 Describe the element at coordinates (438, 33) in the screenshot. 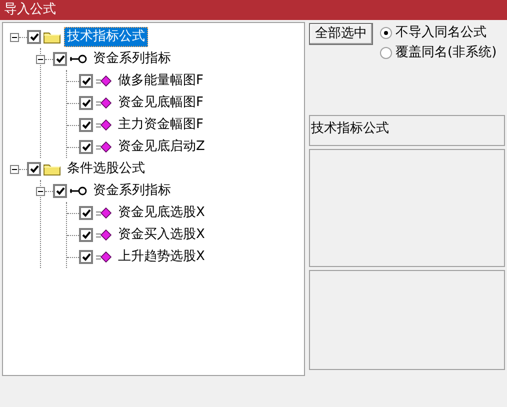

I see `radio-option: 不导入同名公式` at that location.